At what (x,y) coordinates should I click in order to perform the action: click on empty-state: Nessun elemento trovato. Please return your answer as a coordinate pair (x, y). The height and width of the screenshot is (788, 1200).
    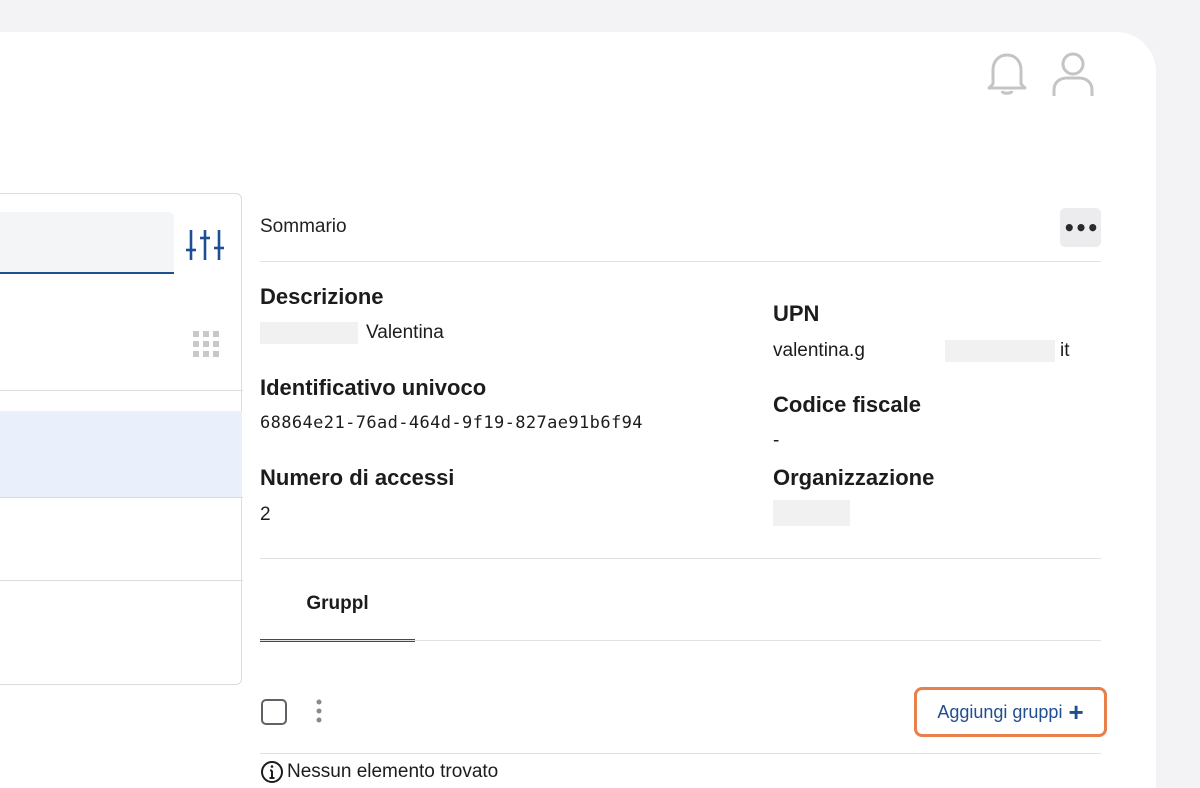
    Looking at the image, I should click on (379, 772).